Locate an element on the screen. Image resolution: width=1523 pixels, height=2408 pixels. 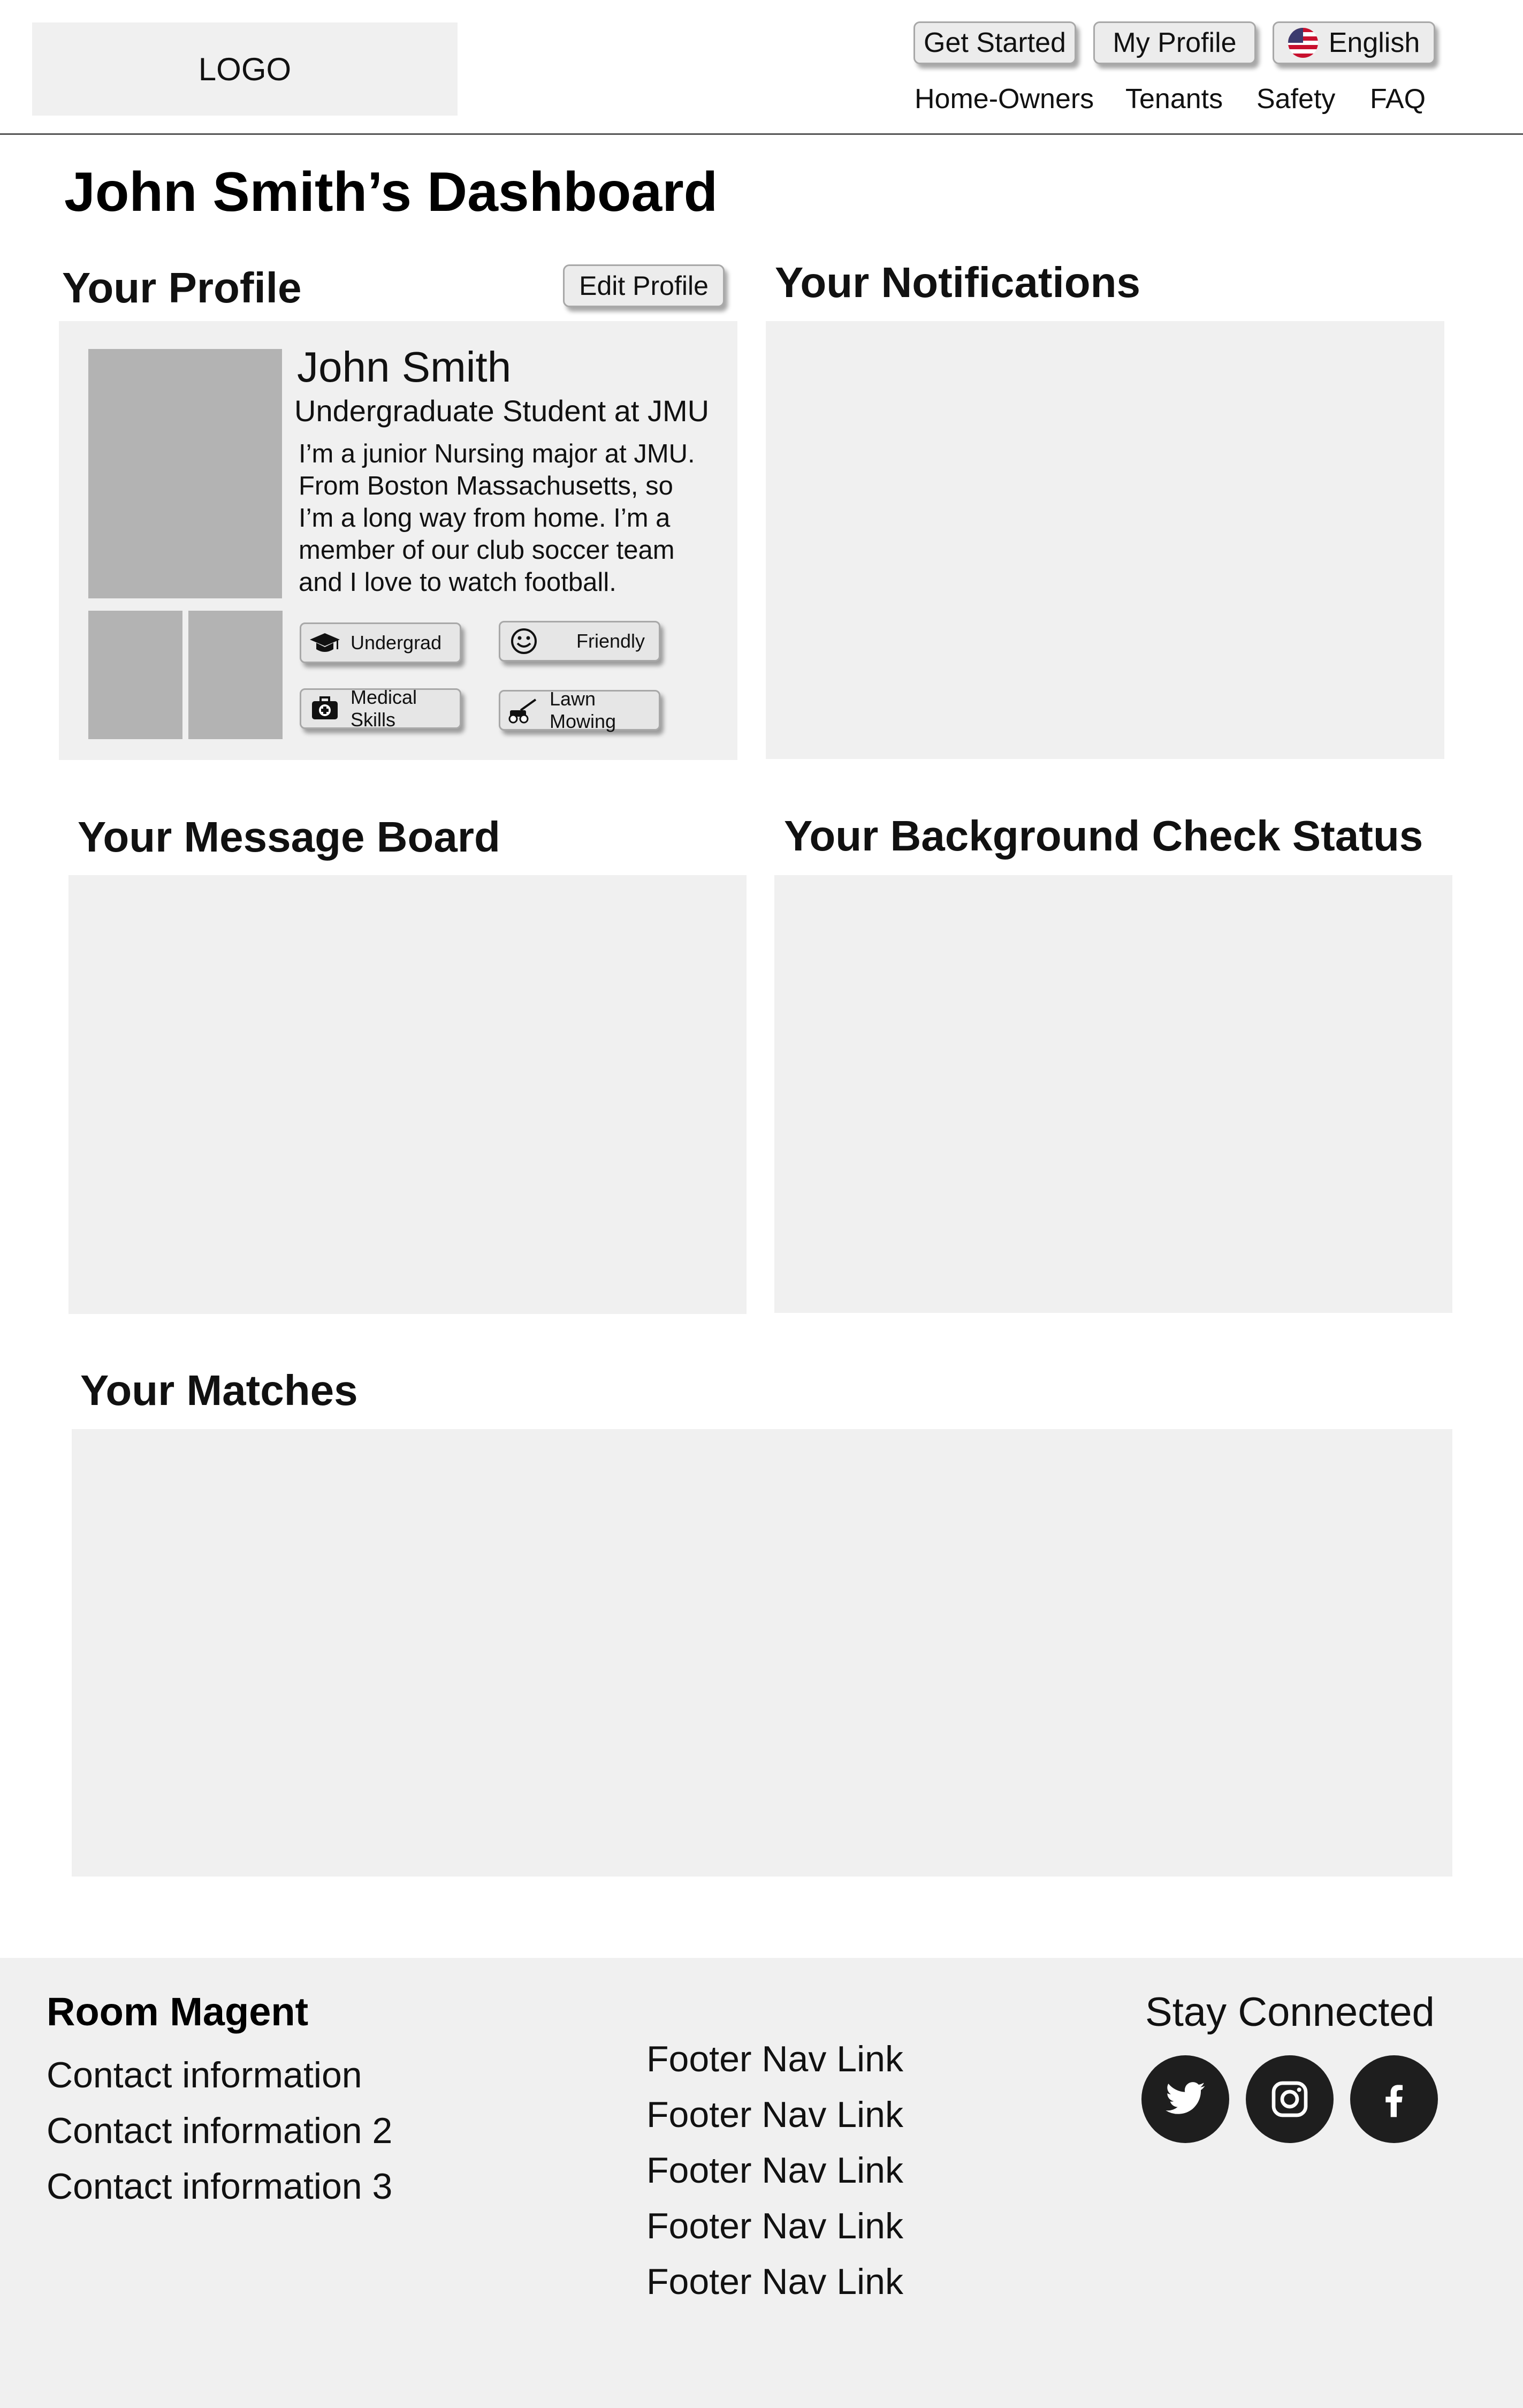
tag-medical-skills: Medical Skills is located at coordinates (380, 708).